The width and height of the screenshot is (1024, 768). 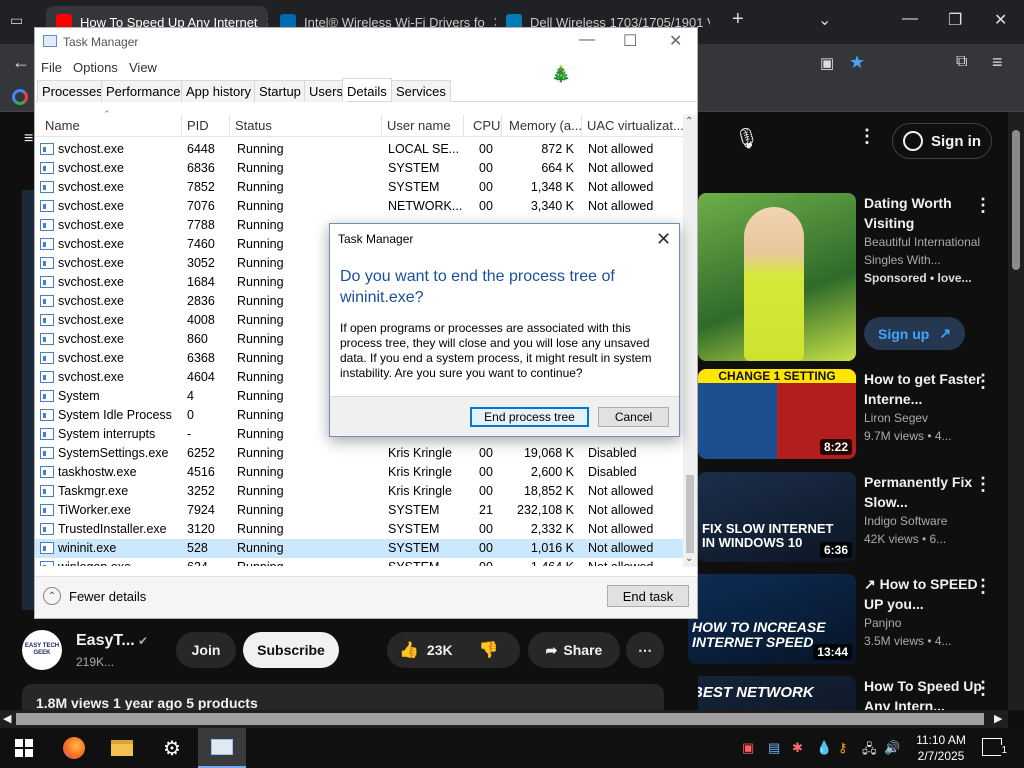 What do you see at coordinates (489, 650) in the screenshot?
I see `dislike-icon: 👎` at bounding box center [489, 650].